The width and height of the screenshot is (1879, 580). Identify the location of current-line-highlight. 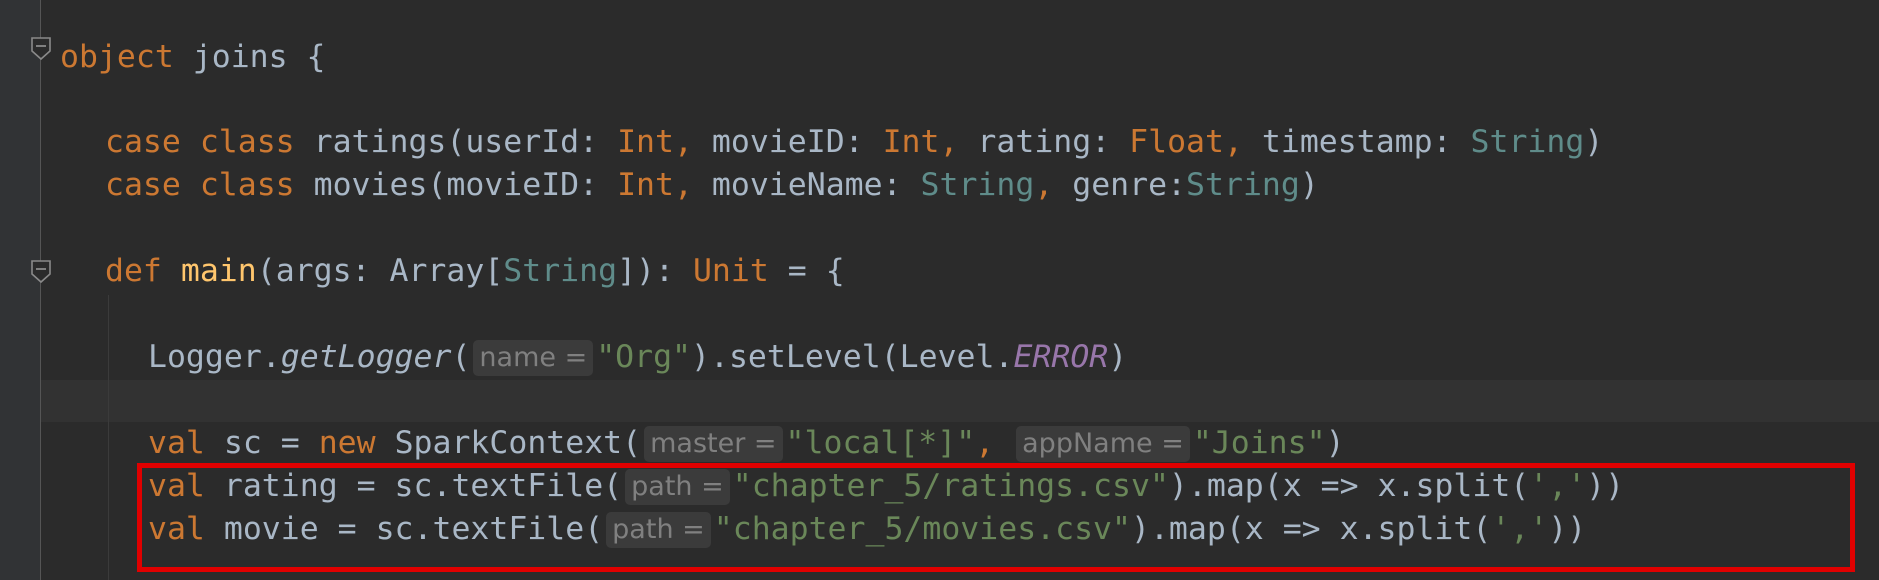
(960, 401).